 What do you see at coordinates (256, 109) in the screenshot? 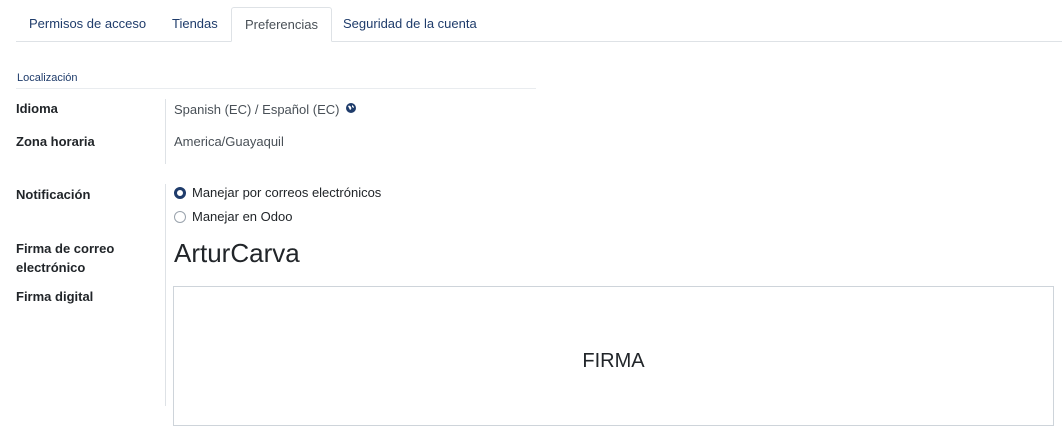
I see `language-value: Spanish (EC) / Español (EC)` at bounding box center [256, 109].